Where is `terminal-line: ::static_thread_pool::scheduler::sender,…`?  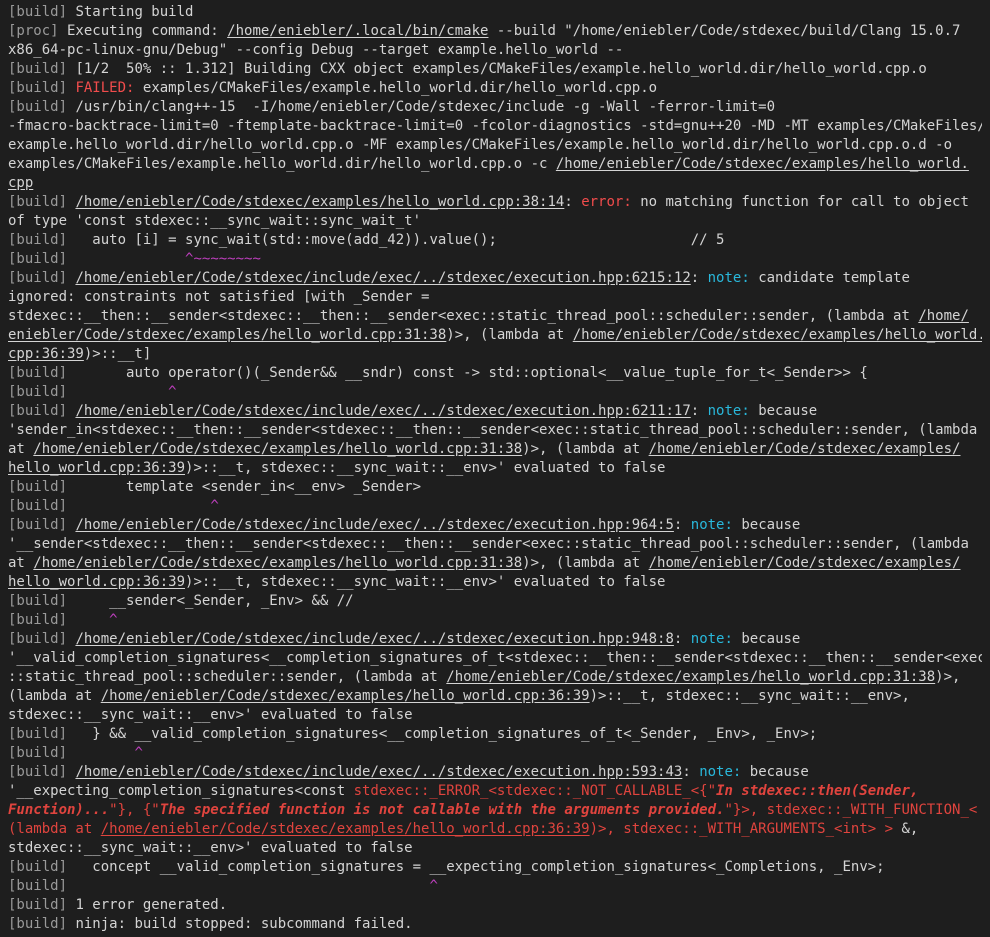
terminal-line: ::static_thread_pool::scheduler::sender,… is located at coordinates (495, 677).